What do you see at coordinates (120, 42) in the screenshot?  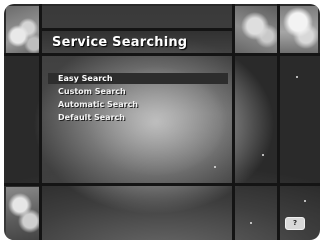 I see `menu-title: Service Searching` at bounding box center [120, 42].